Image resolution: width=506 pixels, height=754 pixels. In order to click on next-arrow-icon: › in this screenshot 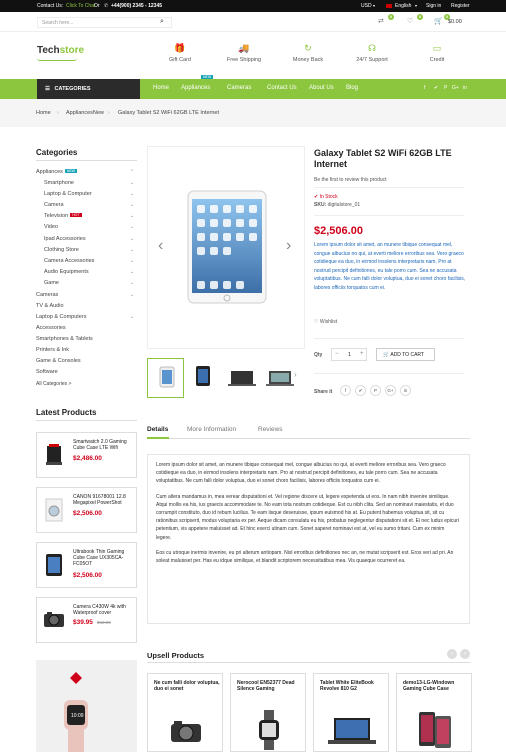, I will do `click(288, 246)`.